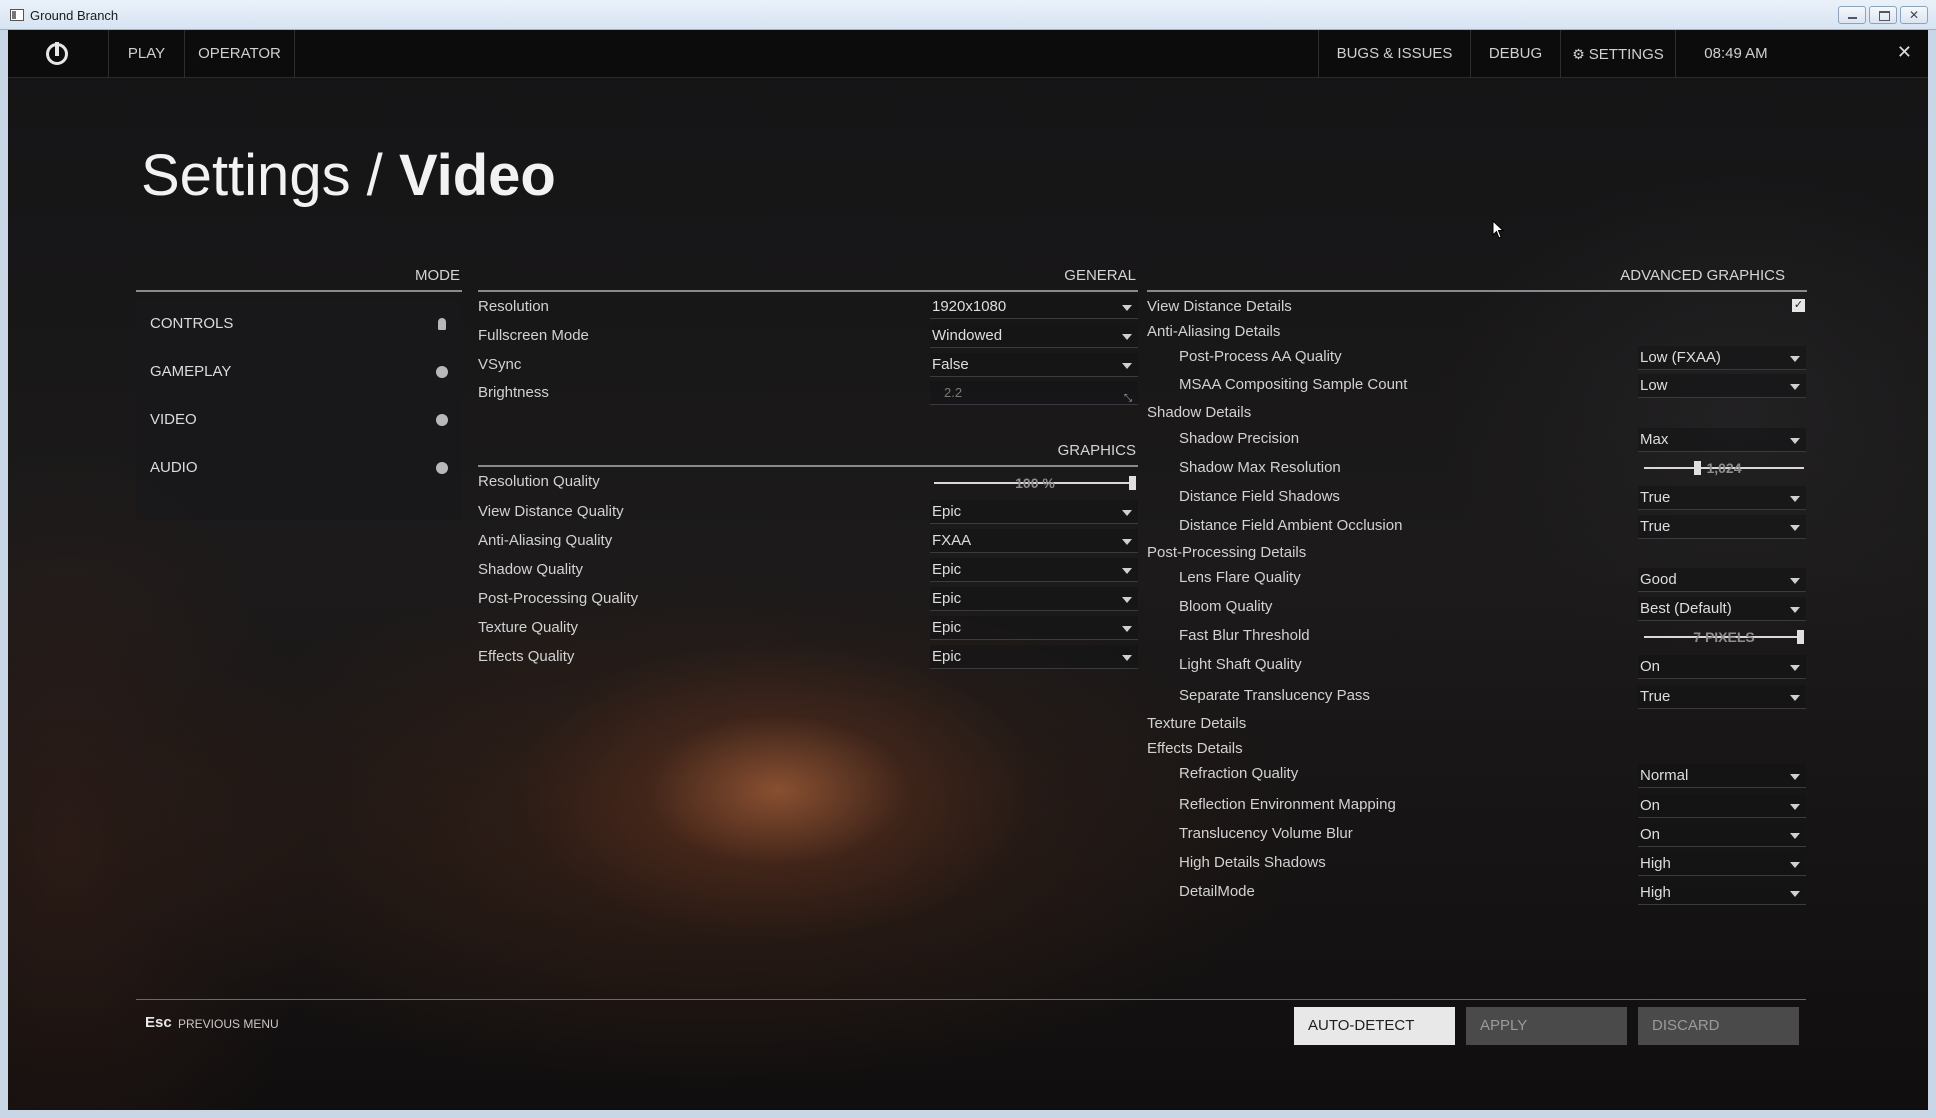 The height and width of the screenshot is (1118, 1936). What do you see at coordinates (1293, 384) in the screenshot?
I see `msaa-sample-count-label: MSAA Compositing Sample Count` at bounding box center [1293, 384].